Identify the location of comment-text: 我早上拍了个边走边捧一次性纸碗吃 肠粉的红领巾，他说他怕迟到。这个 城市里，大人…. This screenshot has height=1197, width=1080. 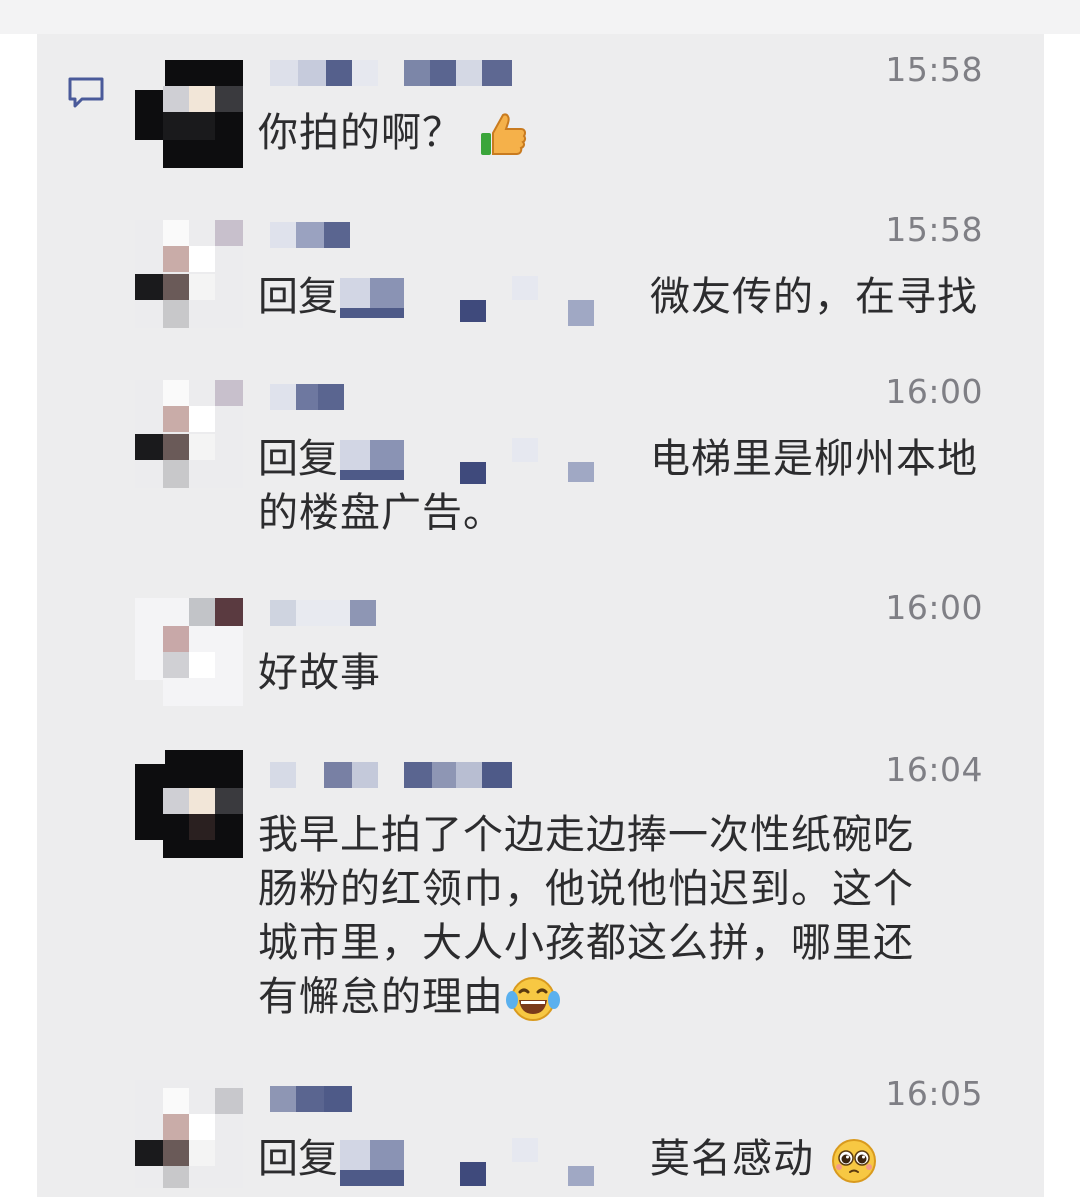
(633, 916).